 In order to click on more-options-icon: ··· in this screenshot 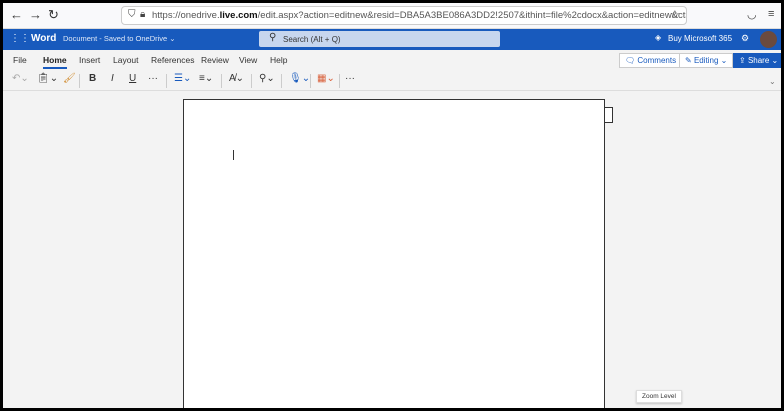, I will do `click(350, 78)`.